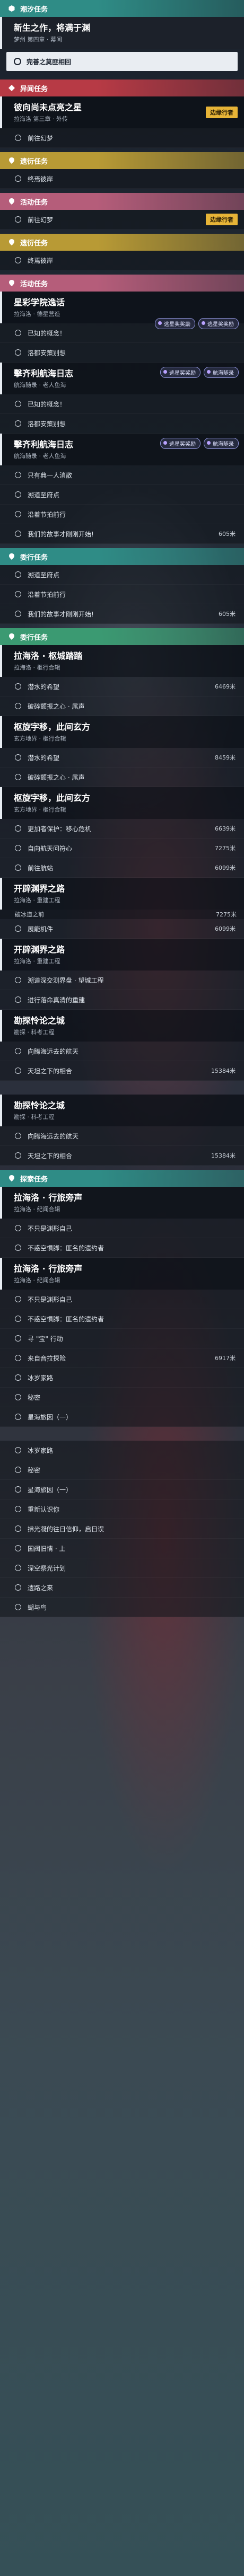  Describe the element at coordinates (228, 534) in the screenshot. I see `objective-distance: 605米` at that location.